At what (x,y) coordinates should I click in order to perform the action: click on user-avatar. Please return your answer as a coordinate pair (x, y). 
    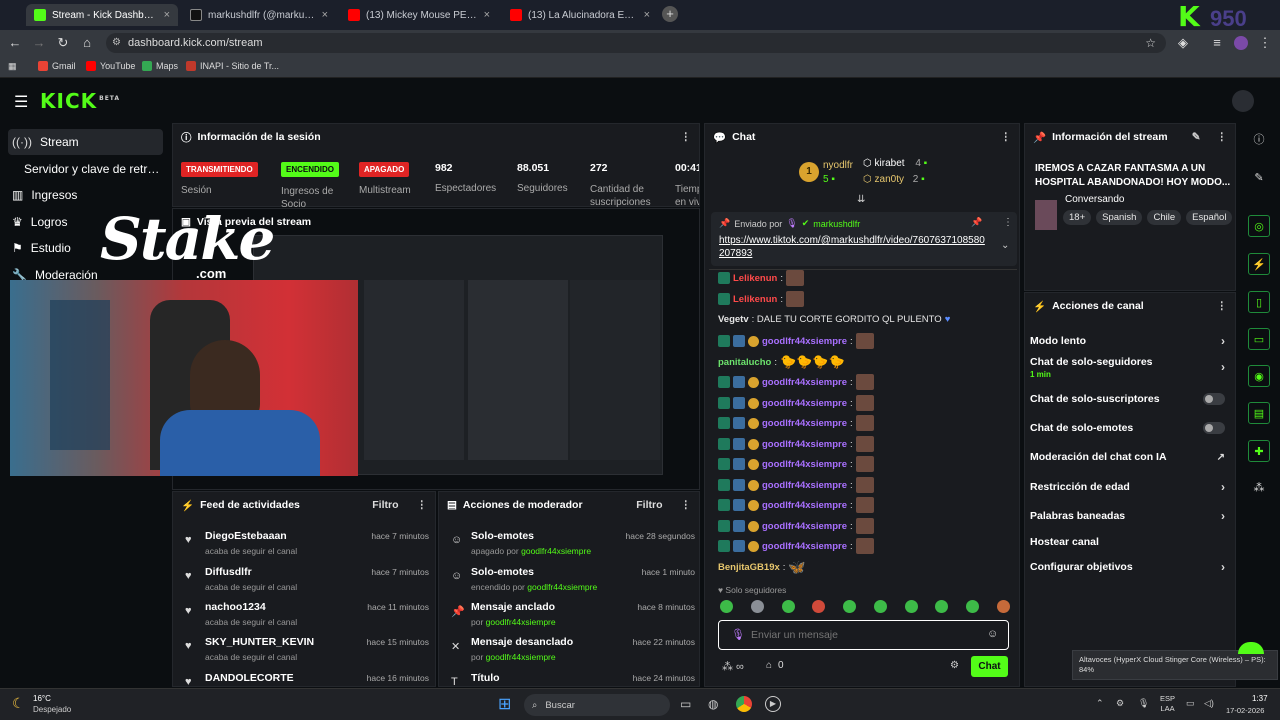
    Looking at the image, I should click on (1243, 101).